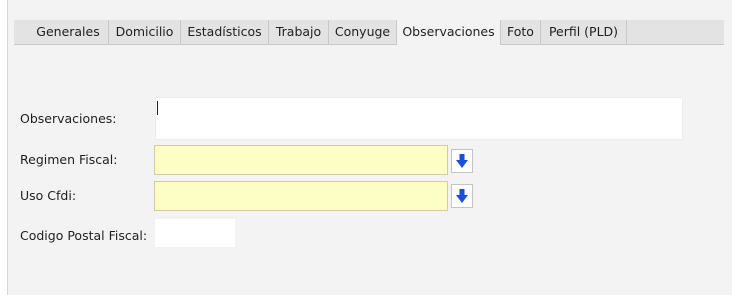 The height and width of the screenshot is (295, 732). Describe the element at coordinates (68, 118) in the screenshot. I see `observaciones-label: Observaciones:` at that location.